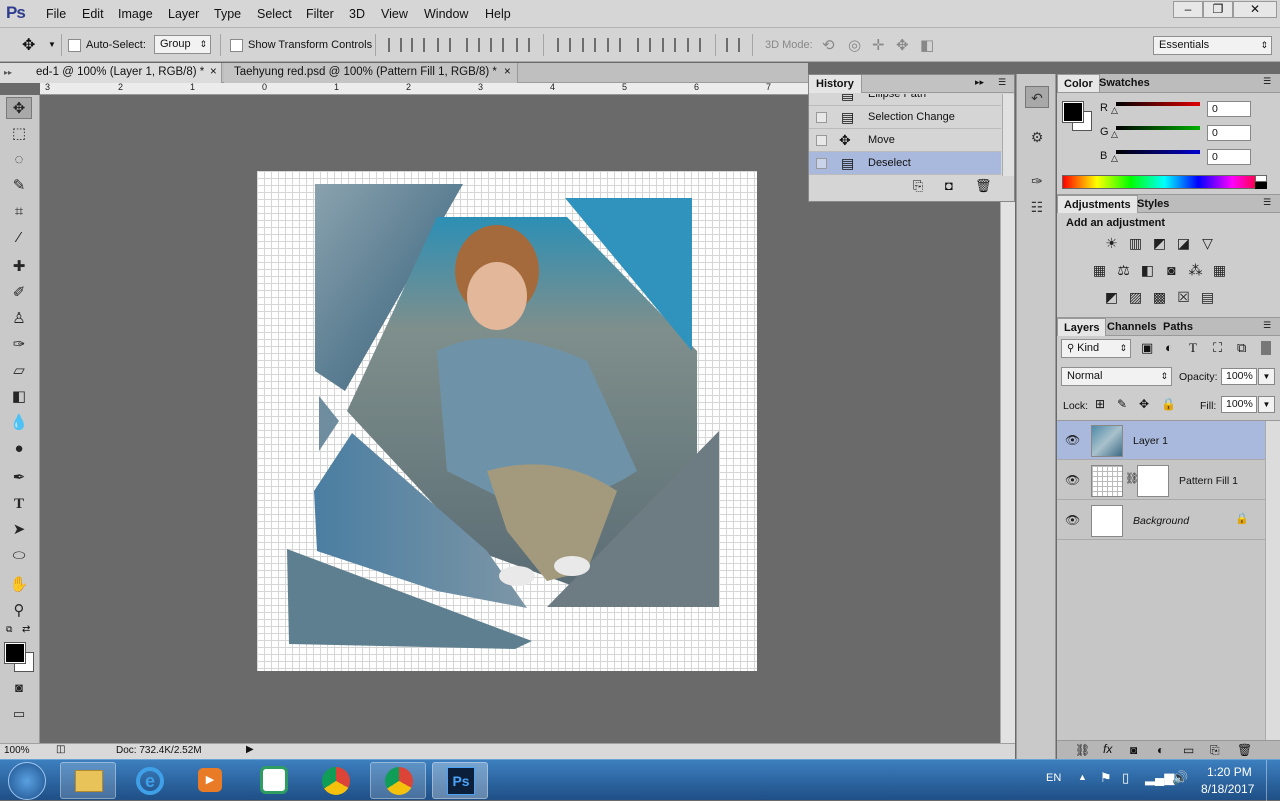 The height and width of the screenshot is (801, 1280). Describe the element at coordinates (26, 629) in the screenshot. I see `swap-colors-icon: ⇄` at that location.